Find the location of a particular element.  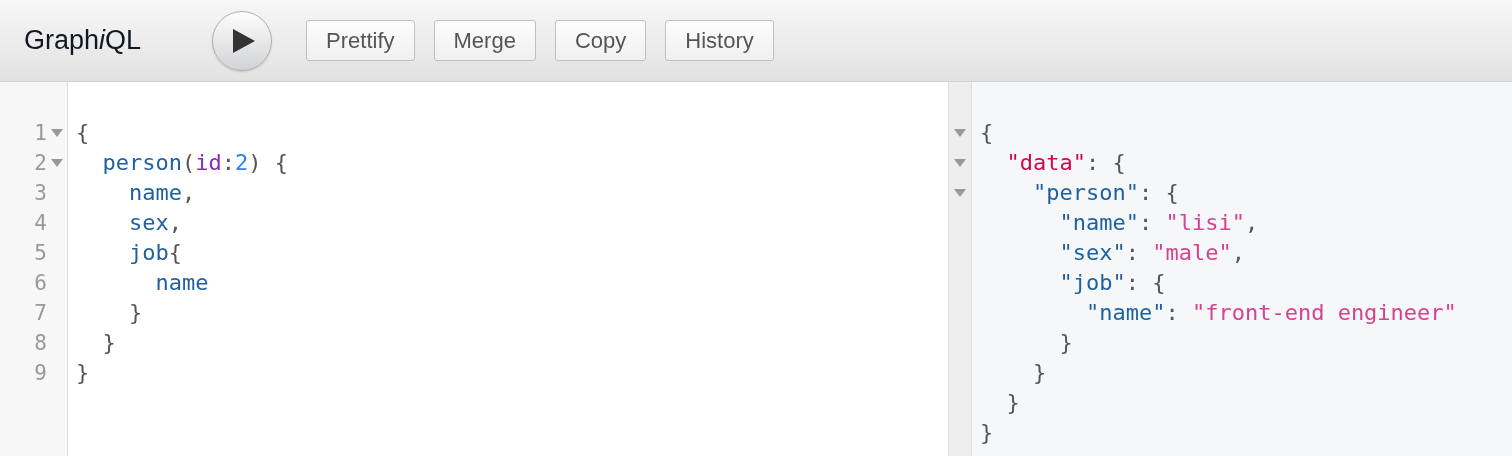

app-title: GraphiQL is located at coordinates (83, 40).